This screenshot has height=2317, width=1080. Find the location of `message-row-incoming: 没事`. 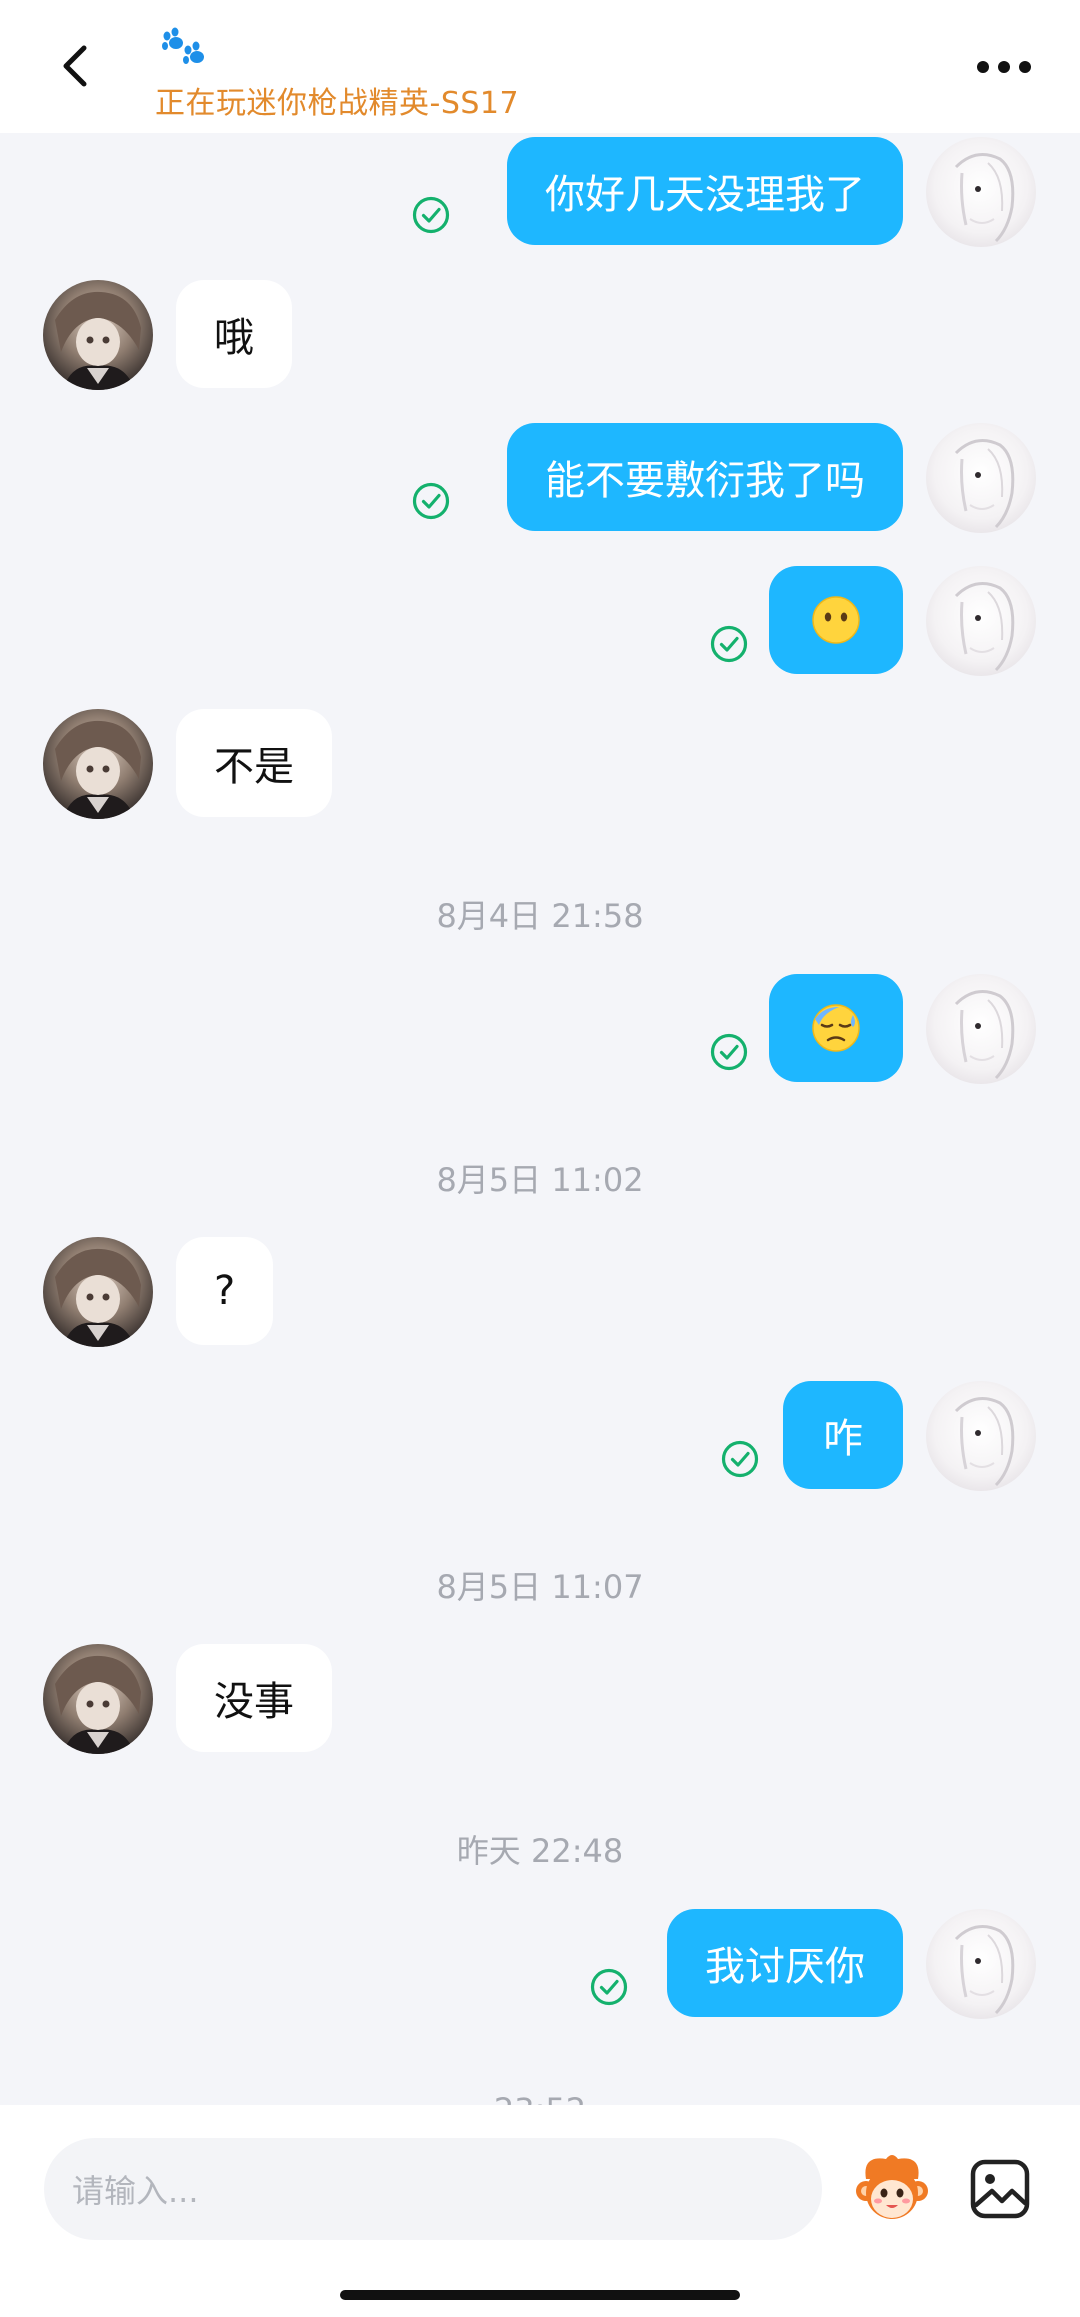

message-row-incoming: 没事 is located at coordinates (540, 1699).